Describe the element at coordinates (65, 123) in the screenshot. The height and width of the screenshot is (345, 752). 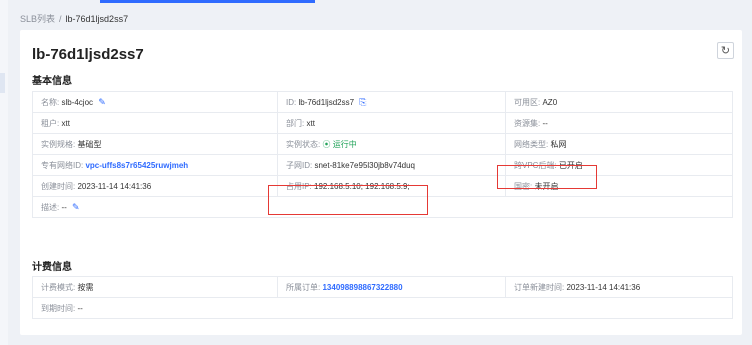
I see `tenant-value: xtt` at that location.